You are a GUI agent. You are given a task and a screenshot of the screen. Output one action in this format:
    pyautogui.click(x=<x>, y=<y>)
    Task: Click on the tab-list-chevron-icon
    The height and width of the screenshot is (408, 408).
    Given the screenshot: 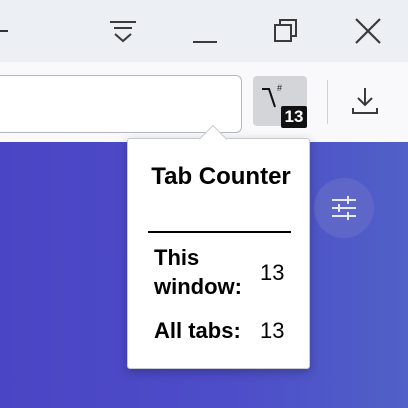 What is the action you would take?
    pyautogui.click(x=123, y=32)
    